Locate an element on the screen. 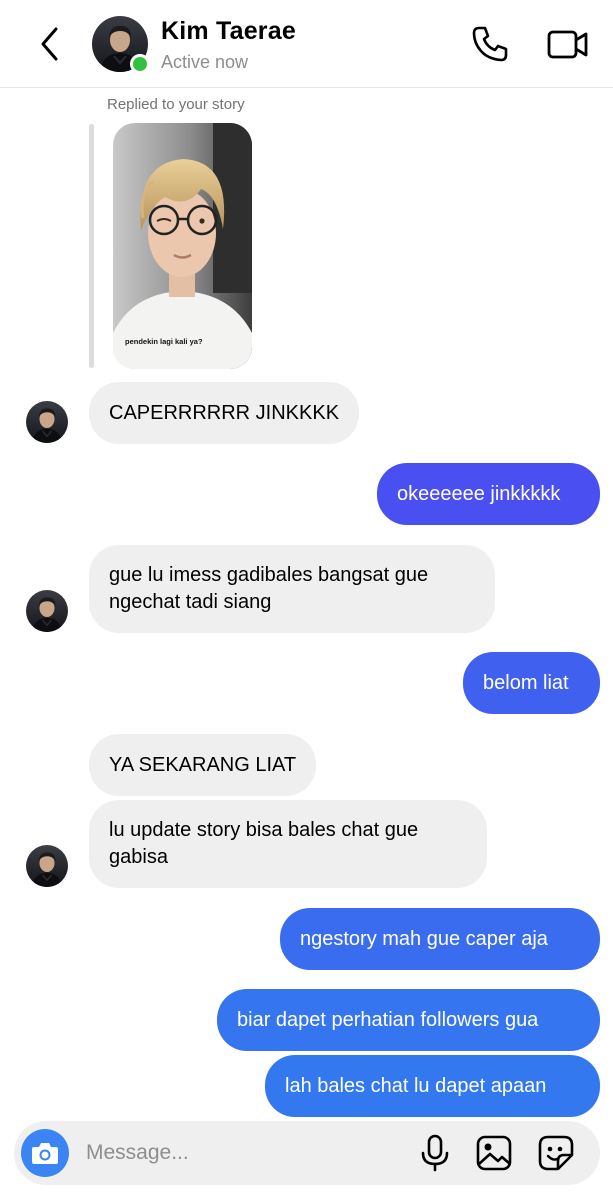 The height and width of the screenshot is (1200, 613). contact-status: Active now is located at coordinates (205, 62).